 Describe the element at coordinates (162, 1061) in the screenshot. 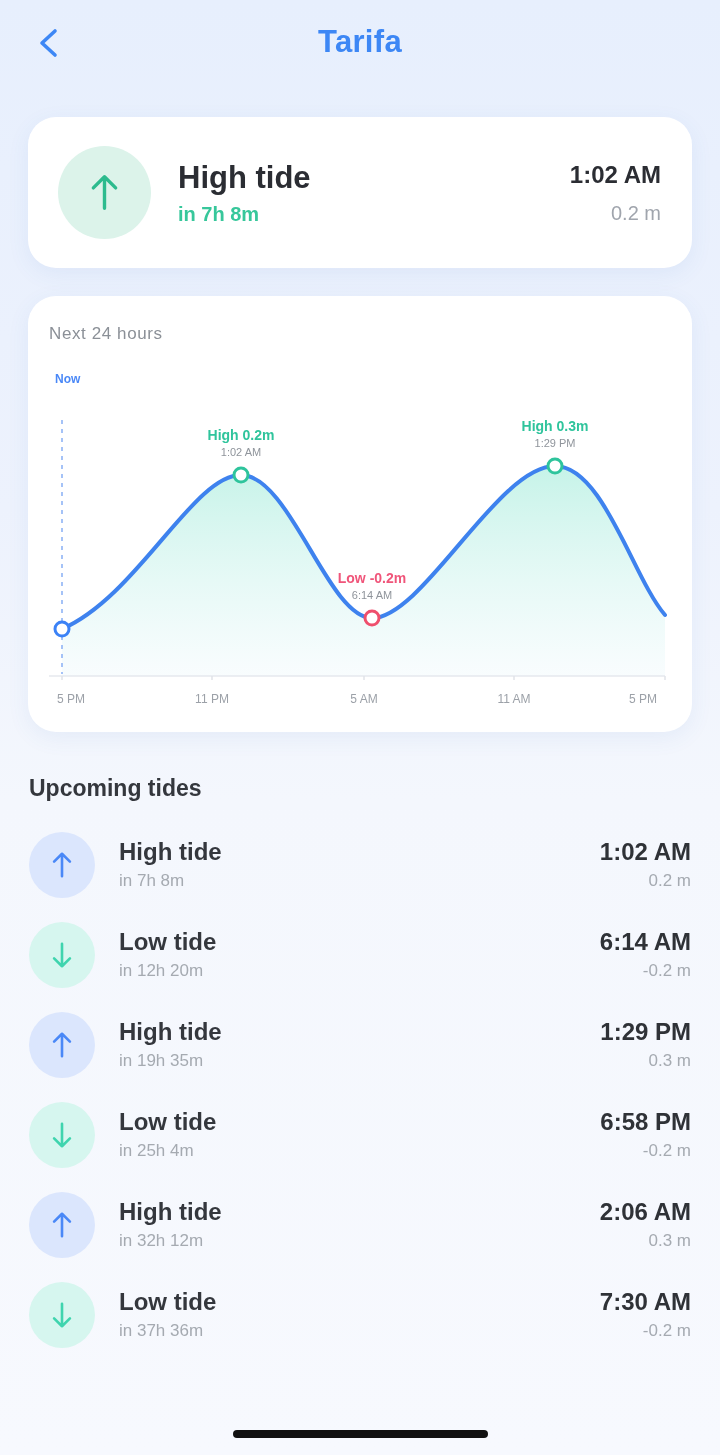

I see `tide-countdown: in 19h 35m` at that location.